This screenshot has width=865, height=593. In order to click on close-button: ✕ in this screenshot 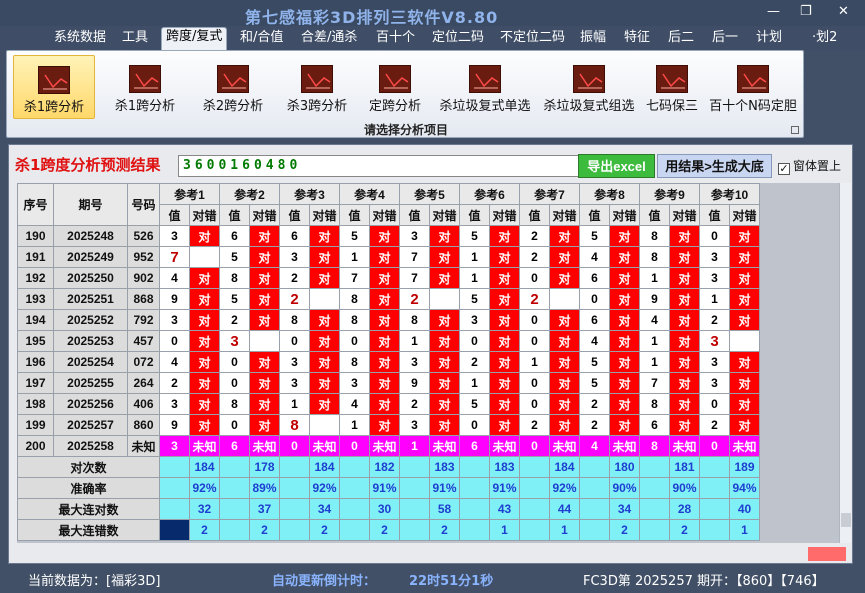, I will do `click(843, 12)`.